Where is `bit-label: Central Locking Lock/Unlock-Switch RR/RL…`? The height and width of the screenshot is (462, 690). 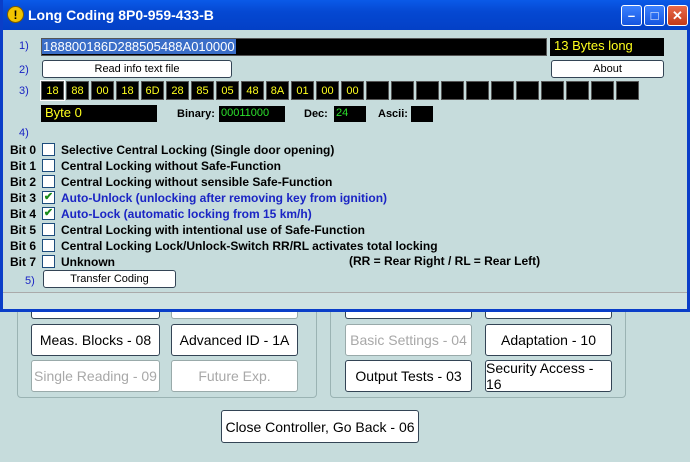
bit-label: Central Locking Lock/Unlock-Switch RR/RL… is located at coordinates (249, 246).